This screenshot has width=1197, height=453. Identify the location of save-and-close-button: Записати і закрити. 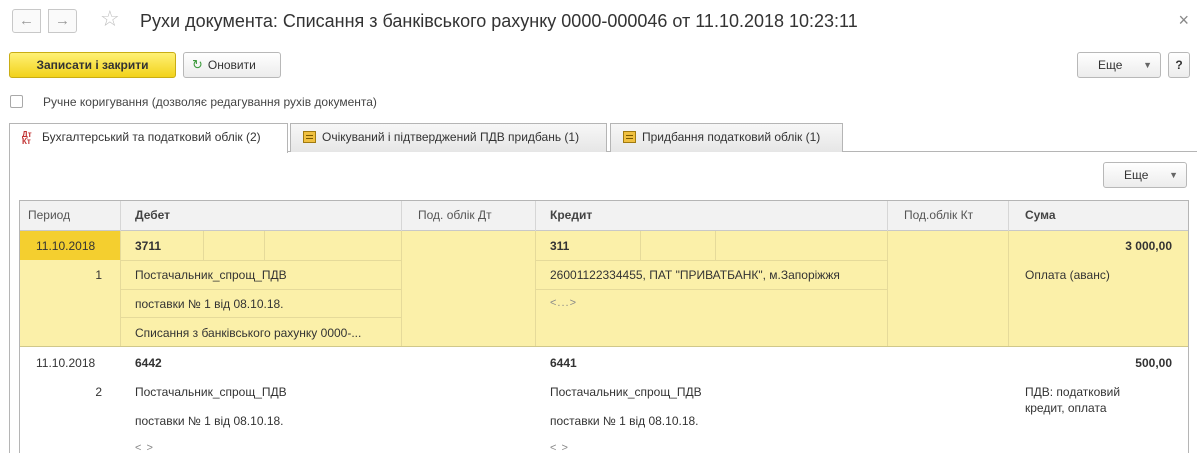
(92, 65).